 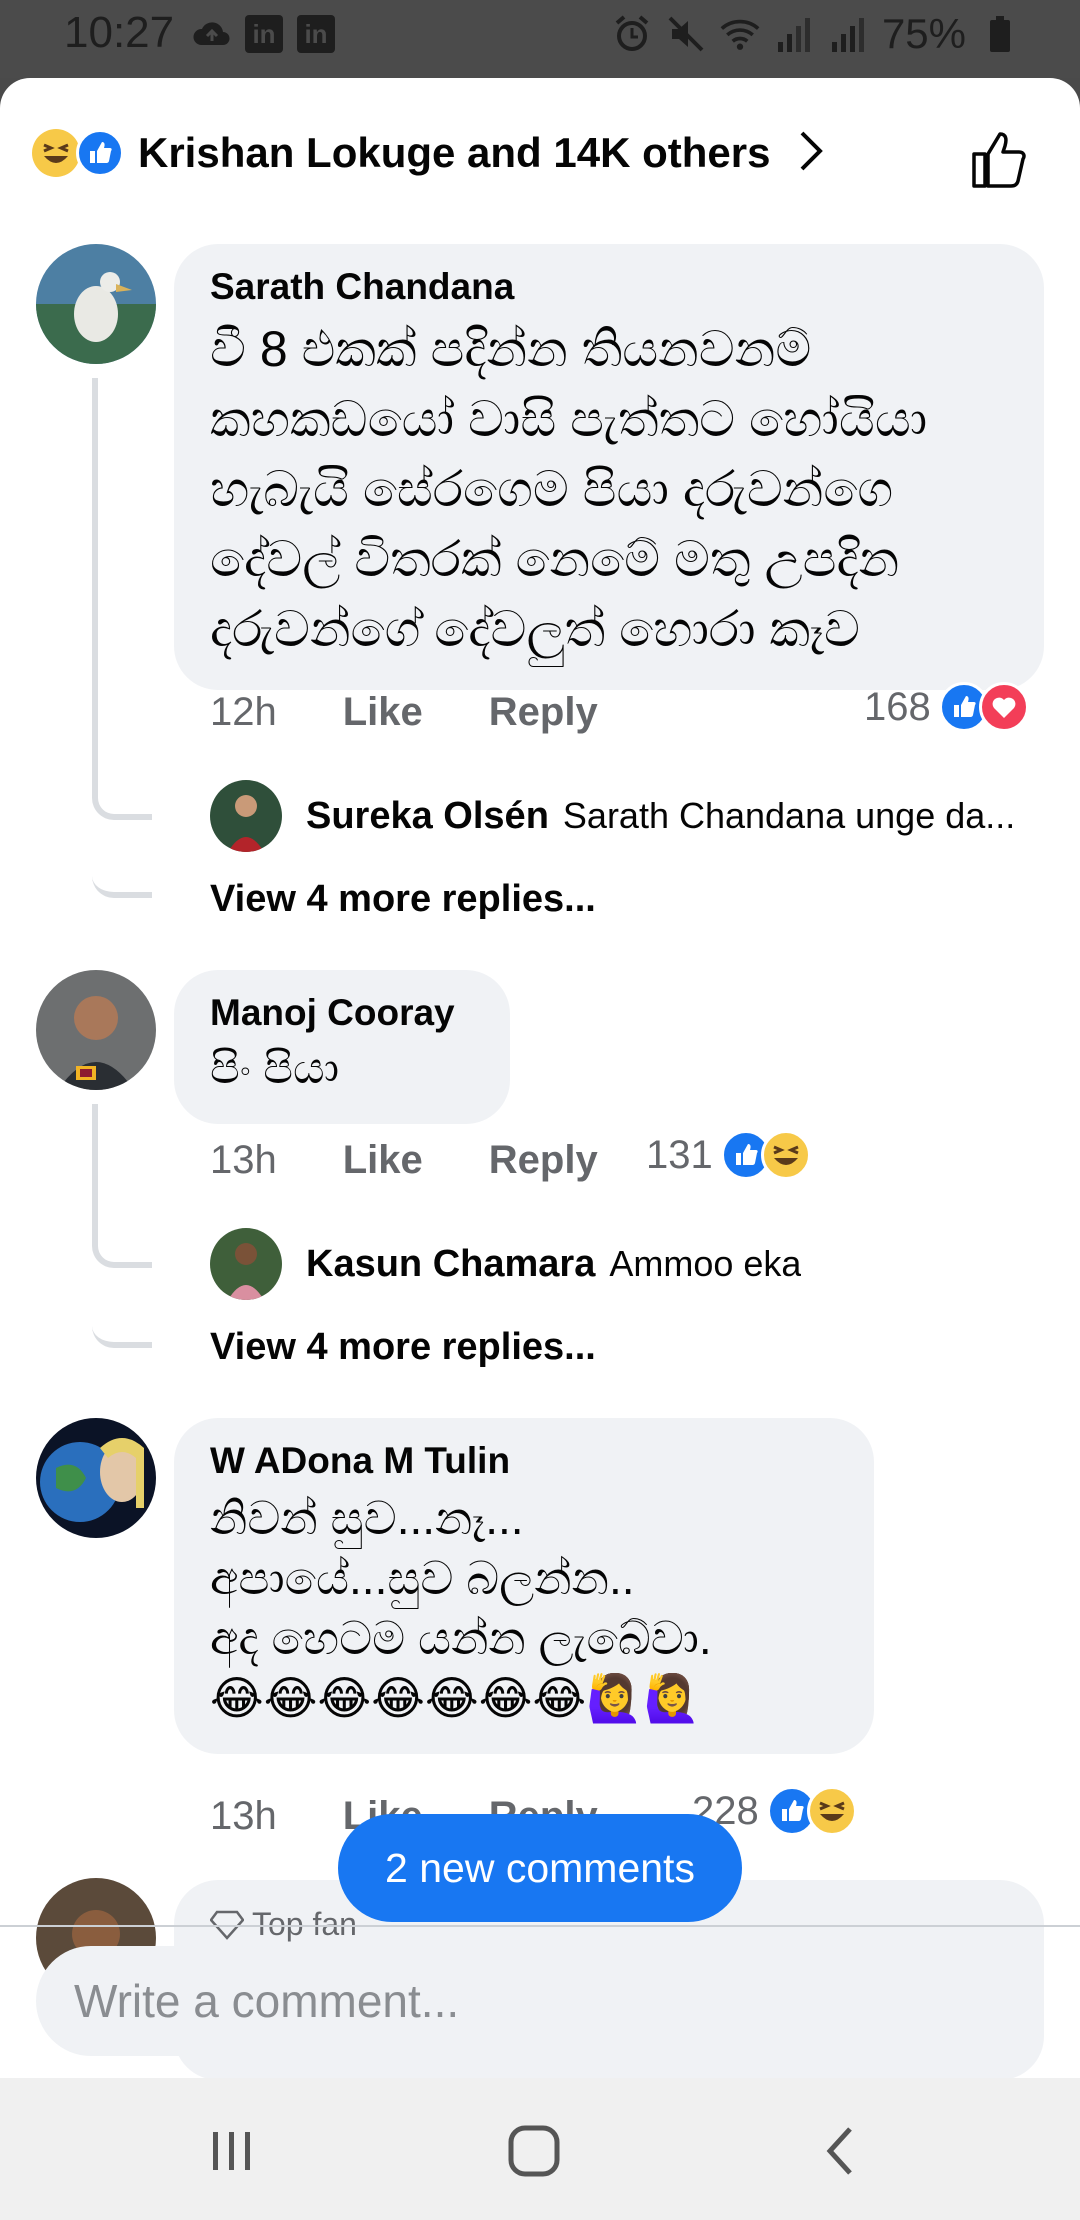 I want to click on comment-line: දේවල් විතරක් නෙමේ මතු උපදින, so click(x=555, y=559).